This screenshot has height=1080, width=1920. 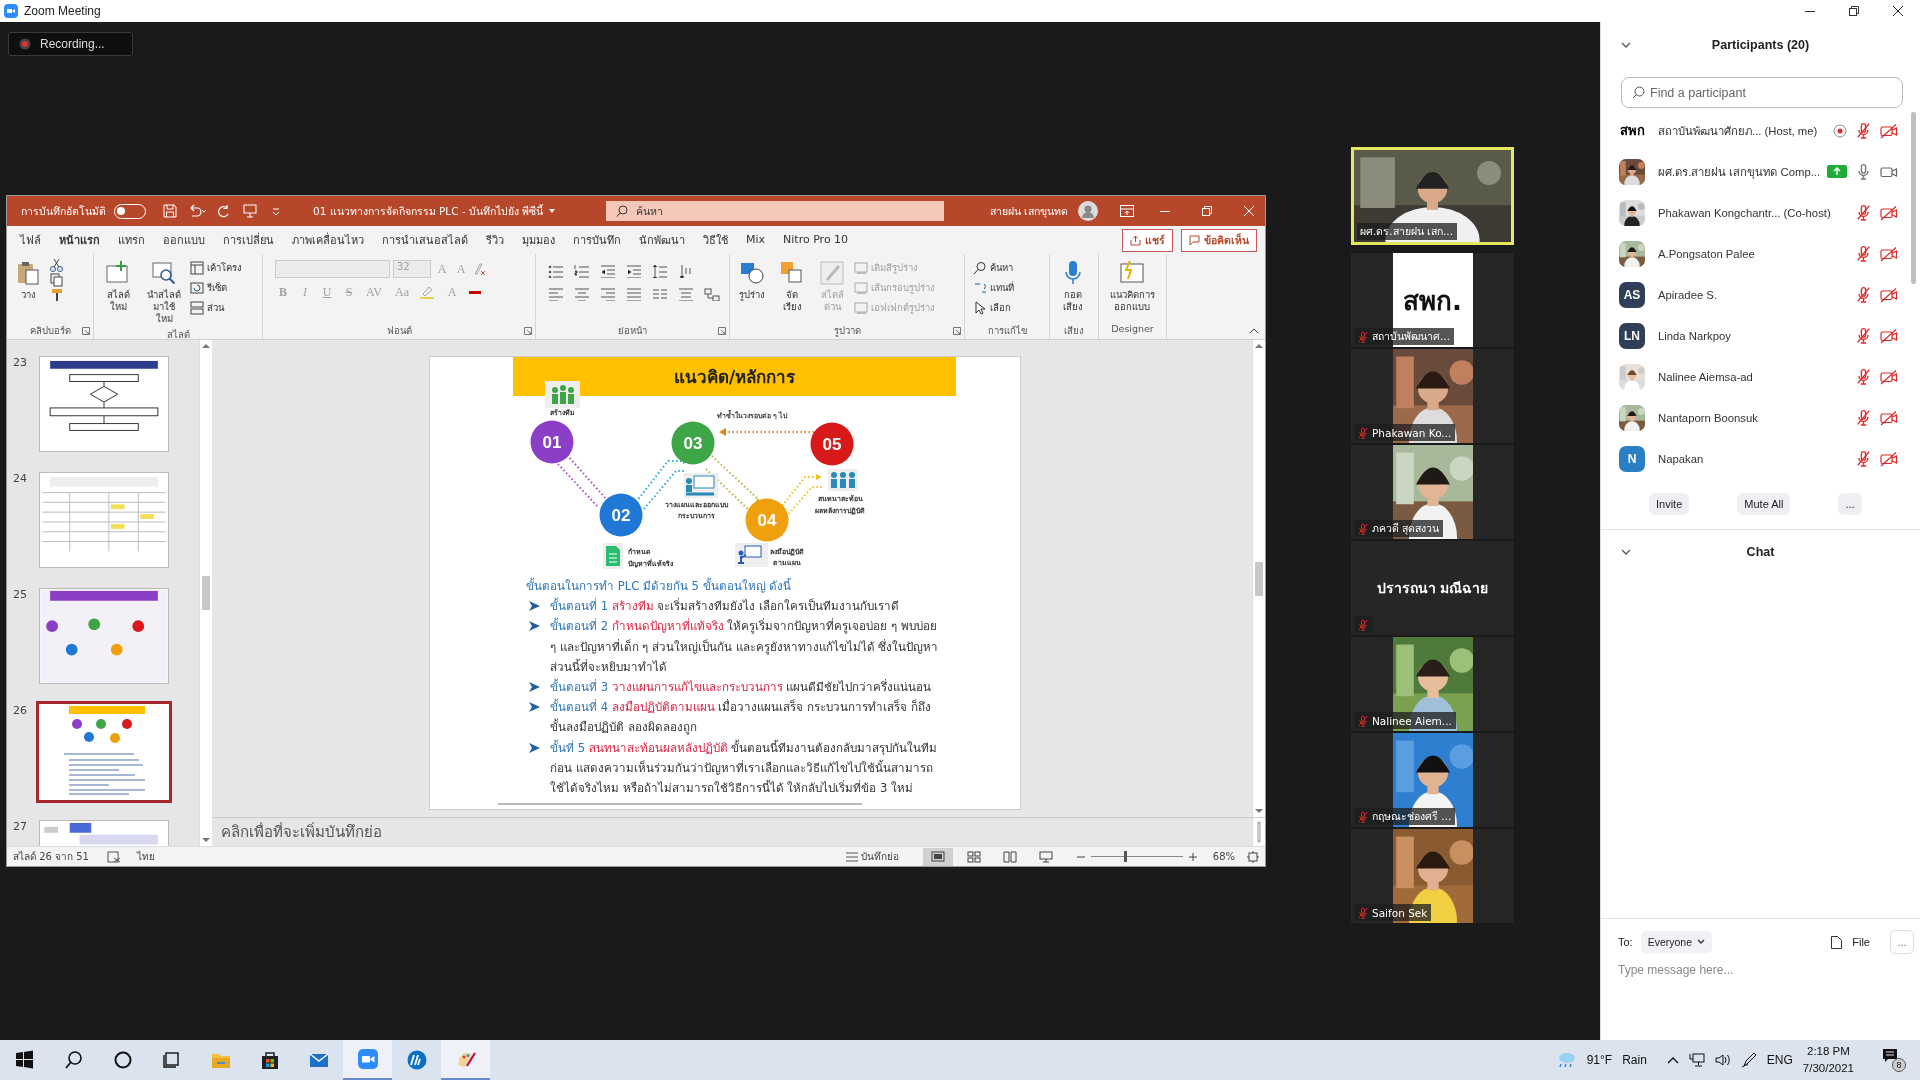 I want to click on cut-icon, so click(x=57, y=265).